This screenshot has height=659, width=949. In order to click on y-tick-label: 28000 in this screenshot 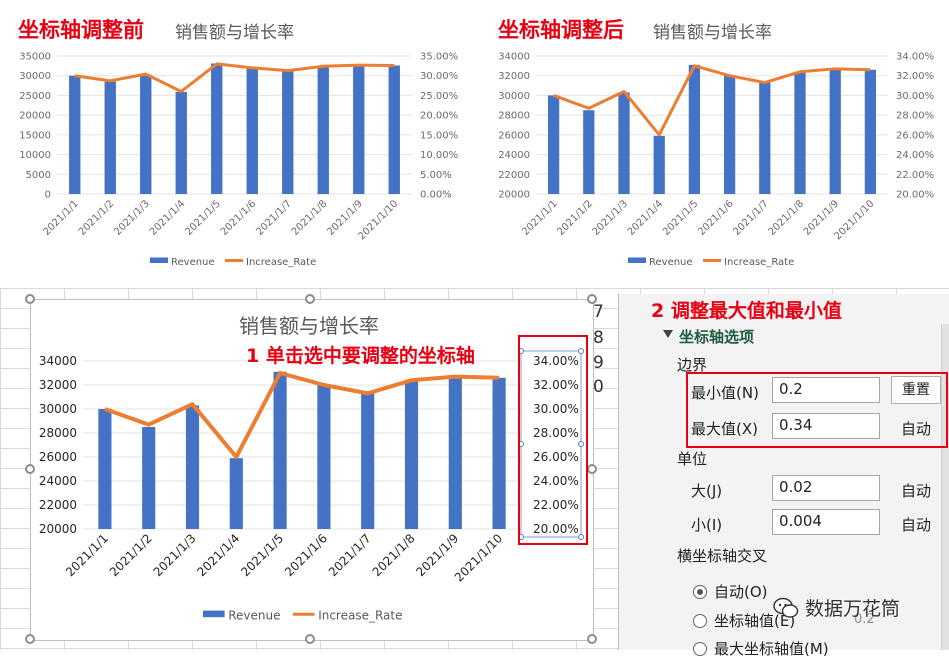, I will do `click(58, 433)`.